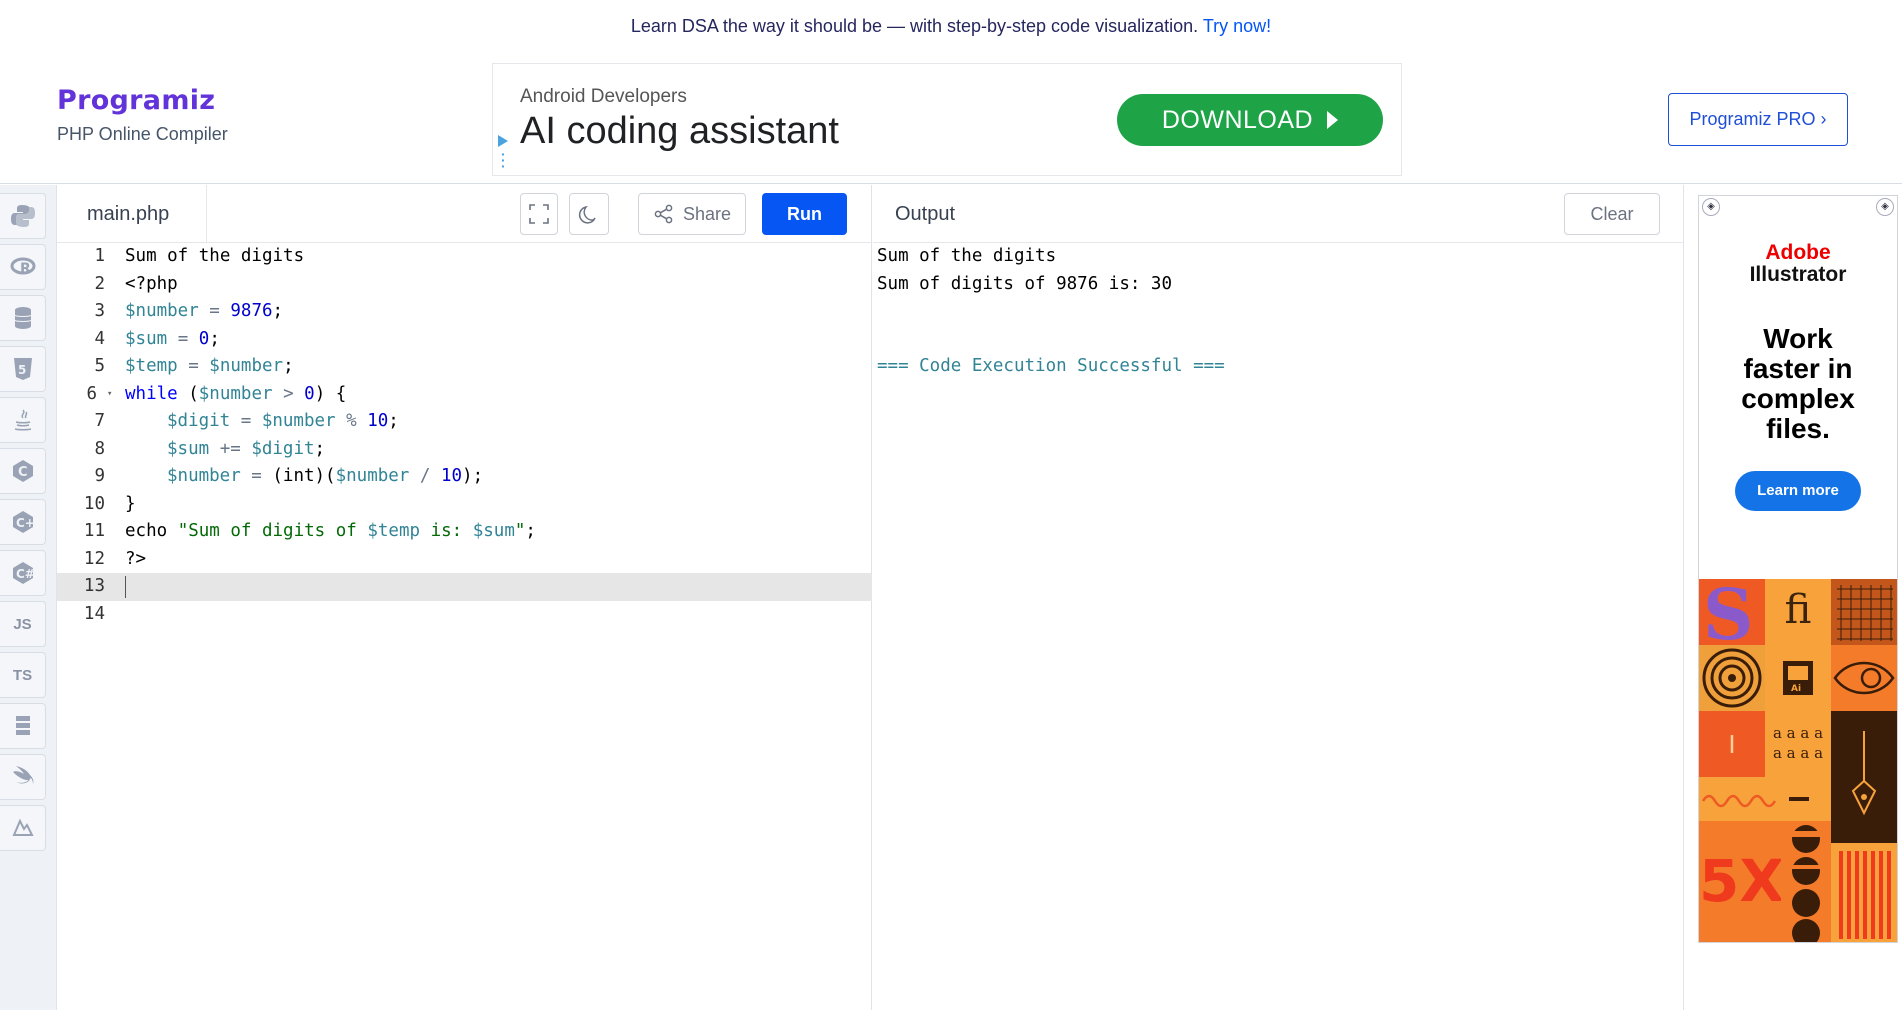  What do you see at coordinates (23, 828) in the screenshot?
I see `rust-icon` at bounding box center [23, 828].